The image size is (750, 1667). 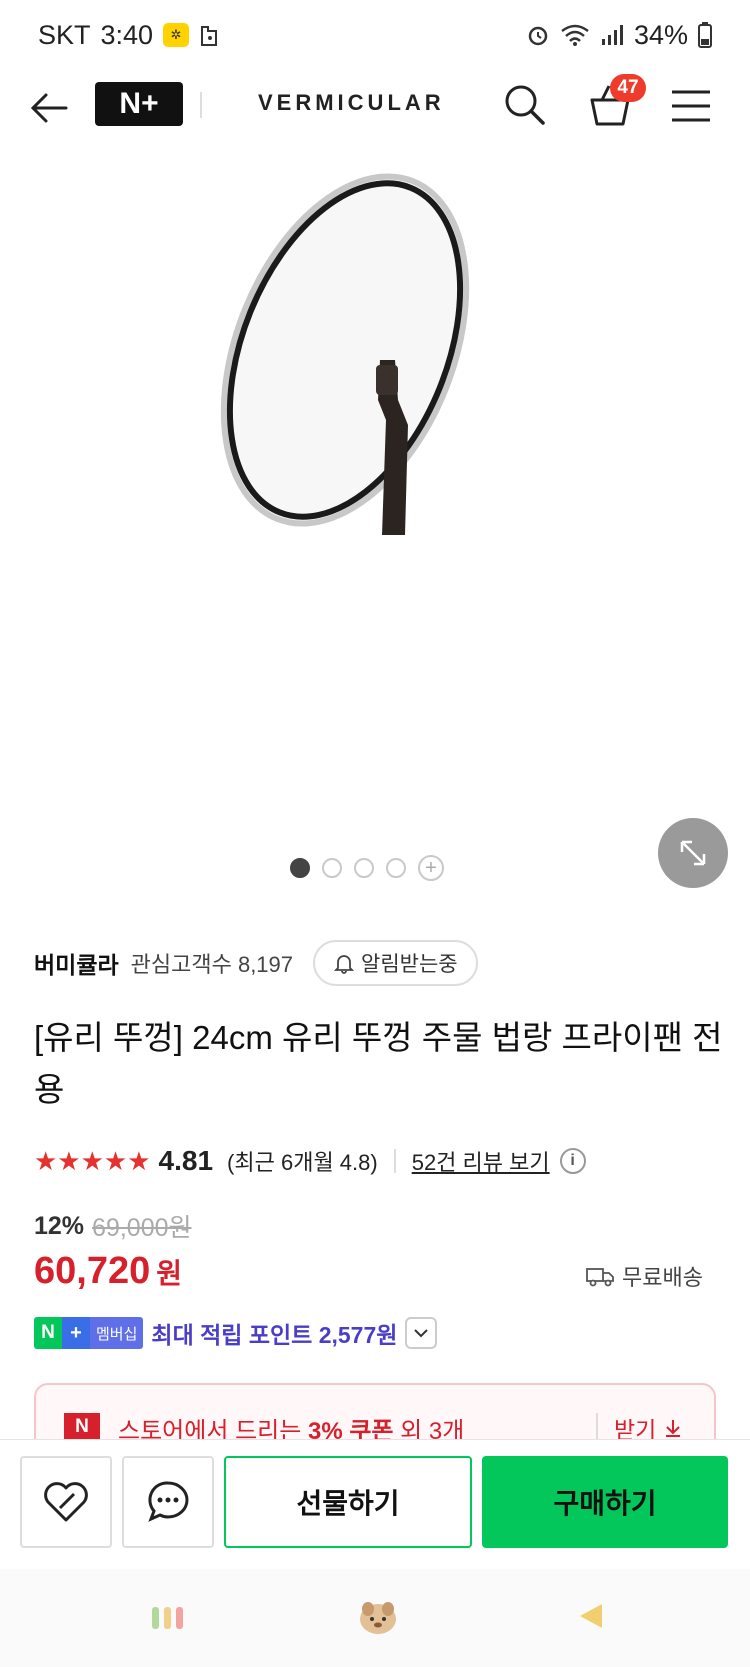 I want to click on download-icon, so click(x=673, y=1428).